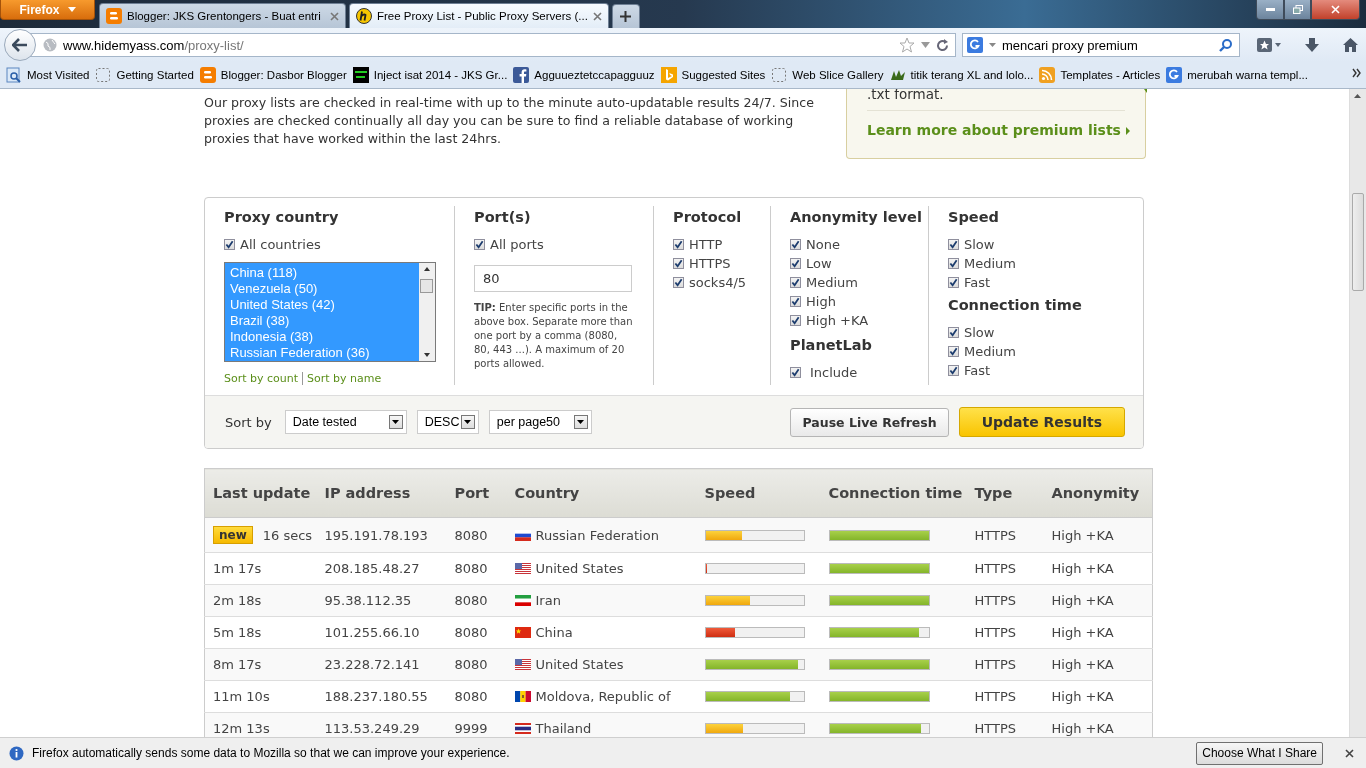 This screenshot has width=1366, height=768. I want to click on table-cell: 101.255.66.10, so click(372, 632).